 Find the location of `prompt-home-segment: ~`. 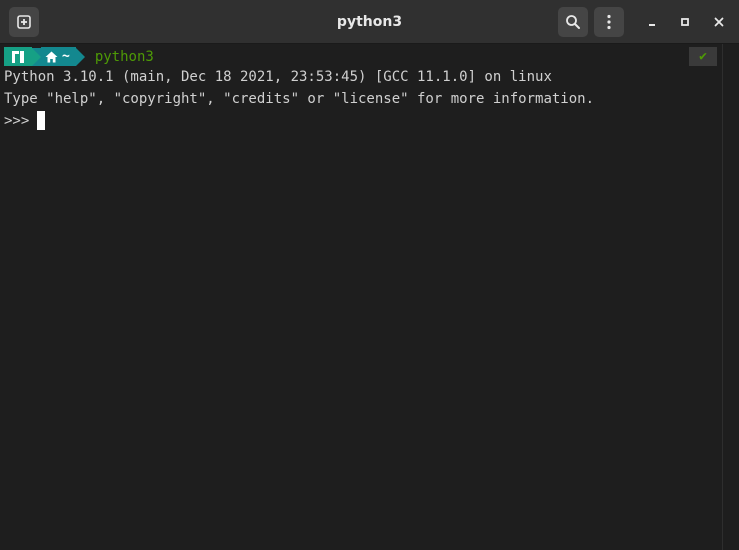

prompt-home-segment: ~ is located at coordinates (58, 56).